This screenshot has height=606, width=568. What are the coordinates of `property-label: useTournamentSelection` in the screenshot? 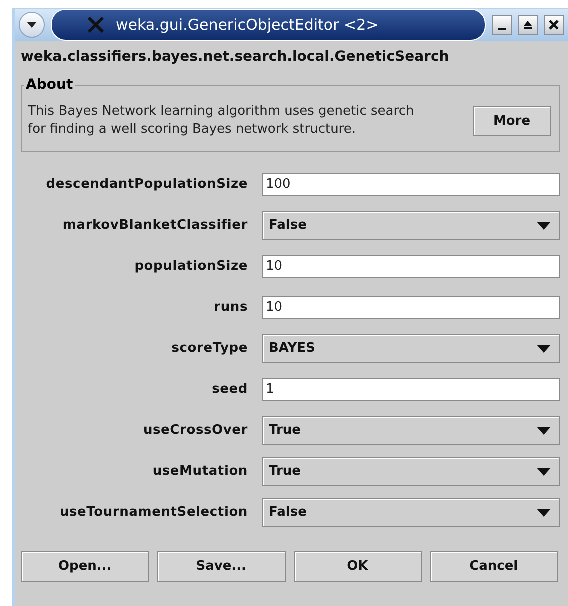 It's located at (153, 512).